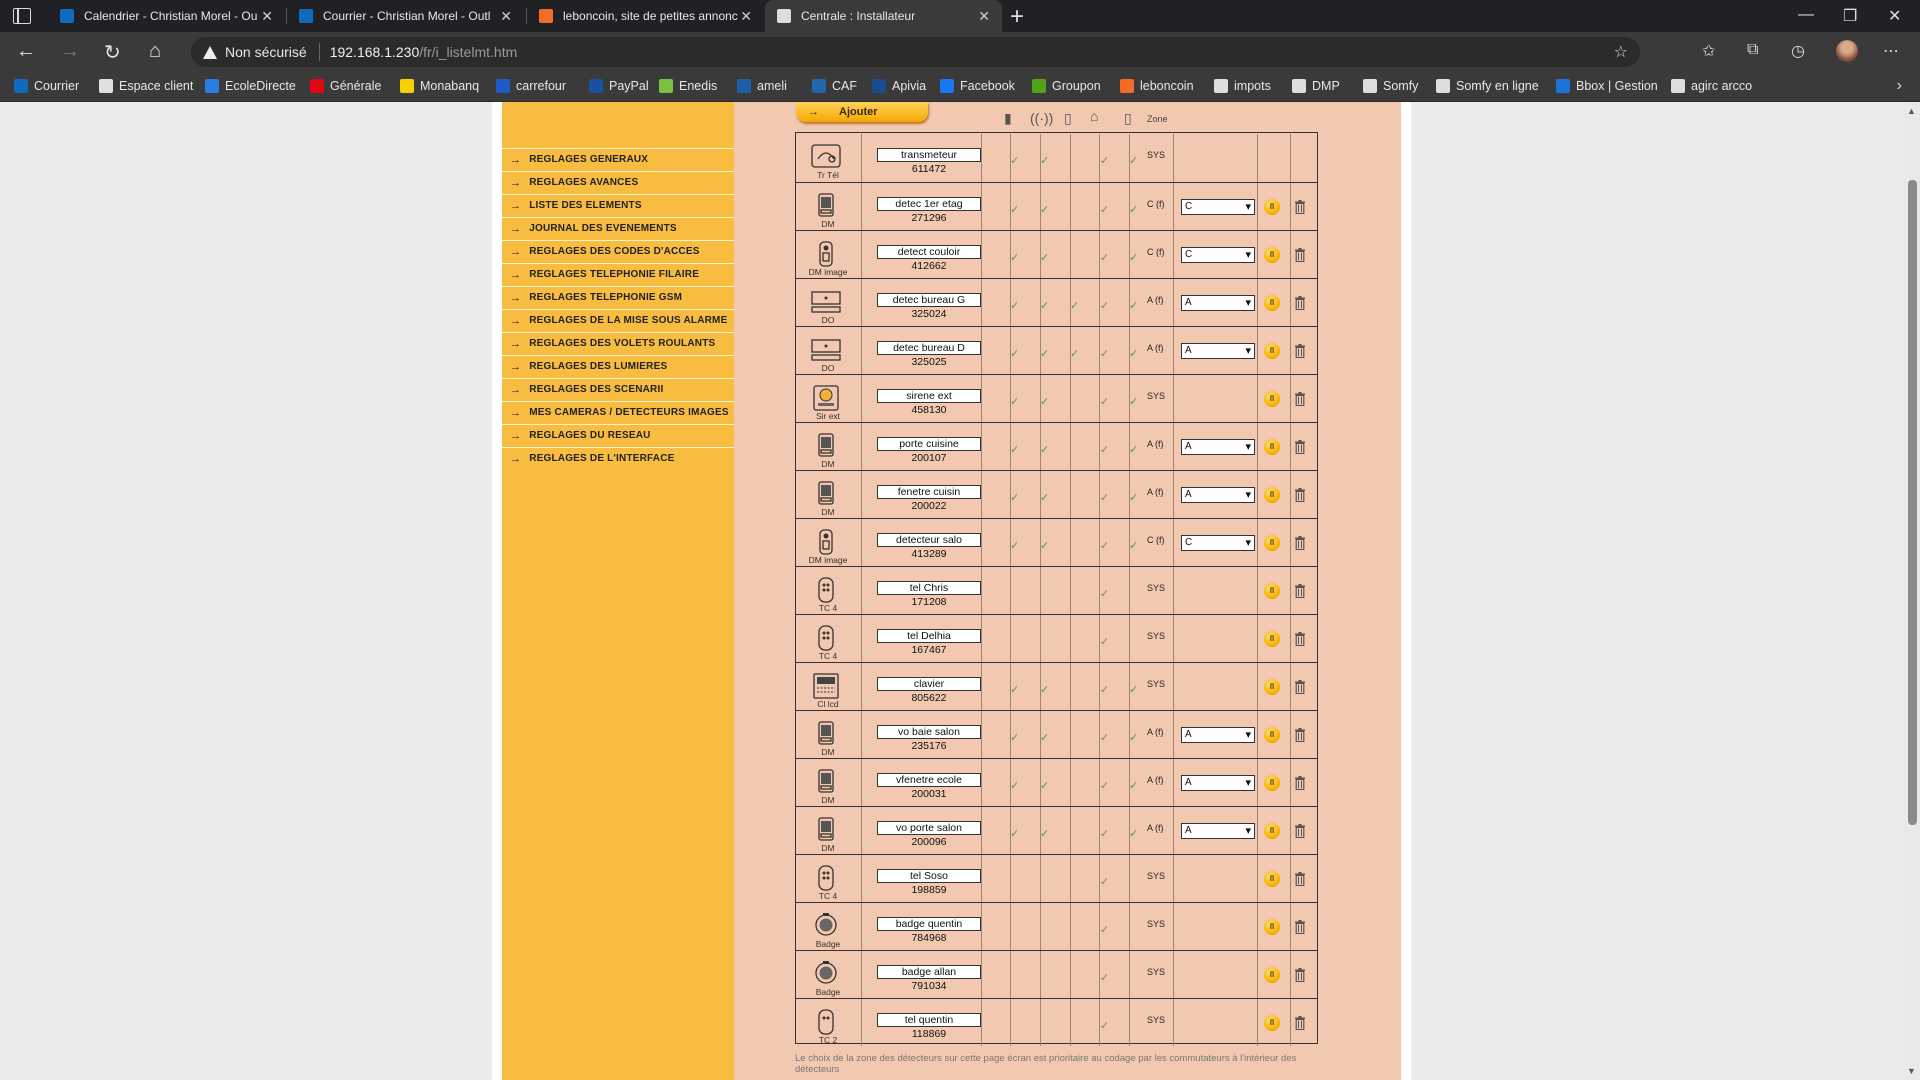  I want to click on bookmark-item: Espace client, so click(146, 86).